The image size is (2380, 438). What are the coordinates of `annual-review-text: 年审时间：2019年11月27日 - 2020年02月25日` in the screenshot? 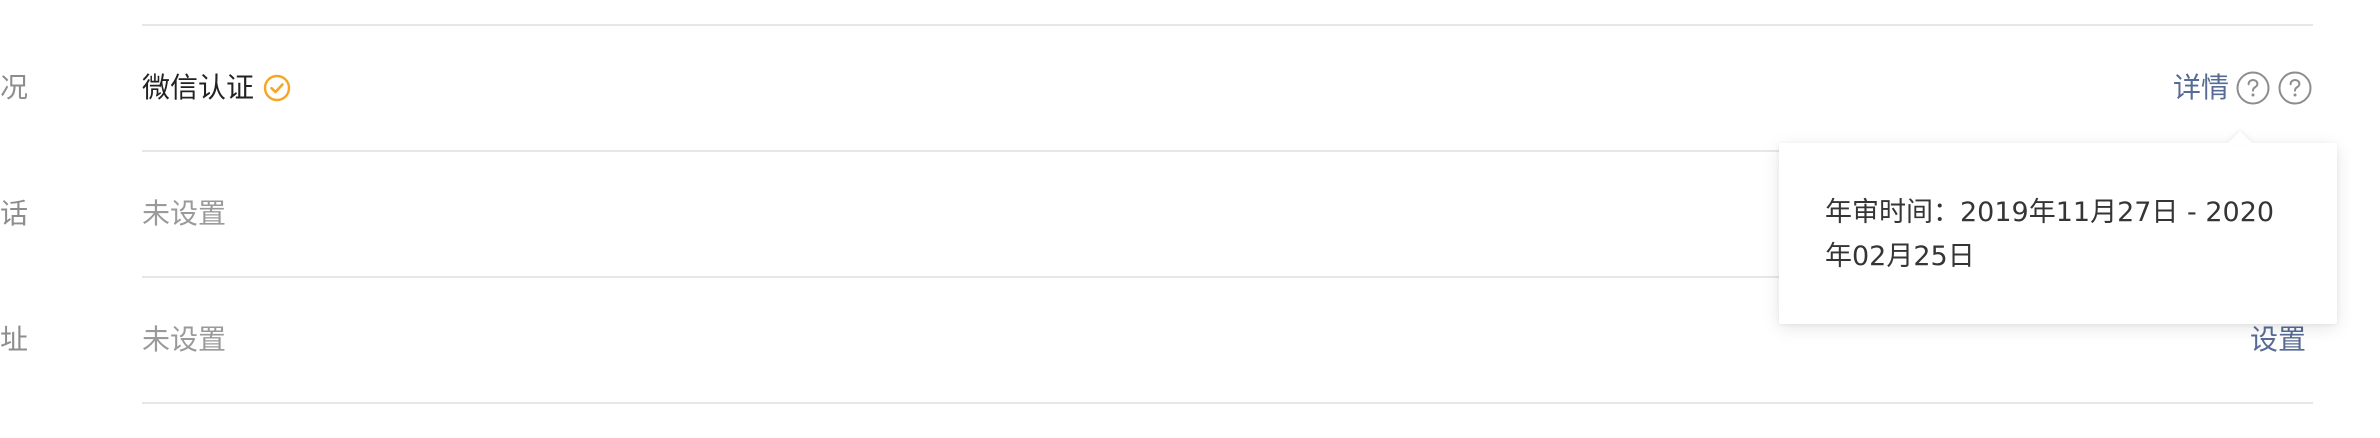 It's located at (2050, 234).